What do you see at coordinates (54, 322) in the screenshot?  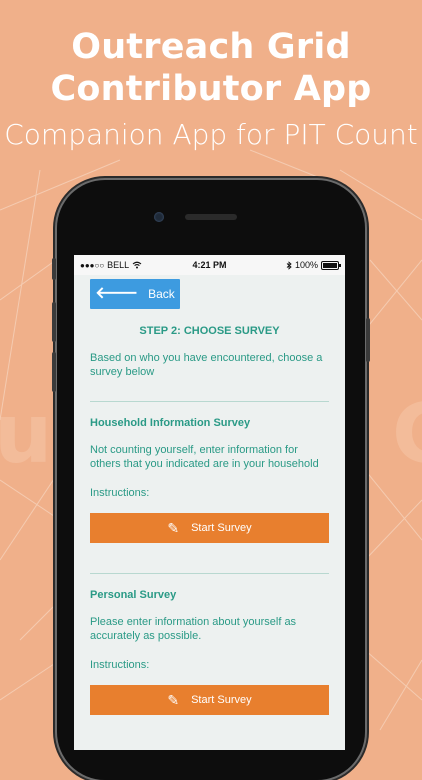 I see `volume-up-button` at bounding box center [54, 322].